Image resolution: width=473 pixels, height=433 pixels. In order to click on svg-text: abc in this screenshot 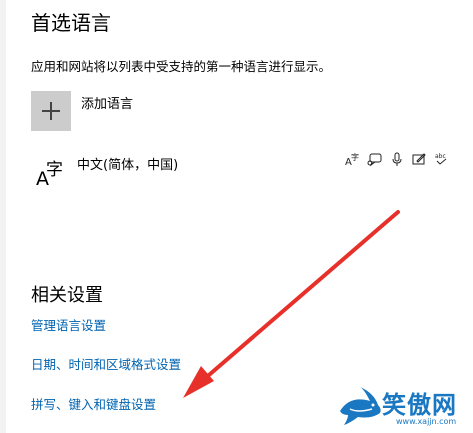, I will do `click(440, 156)`.